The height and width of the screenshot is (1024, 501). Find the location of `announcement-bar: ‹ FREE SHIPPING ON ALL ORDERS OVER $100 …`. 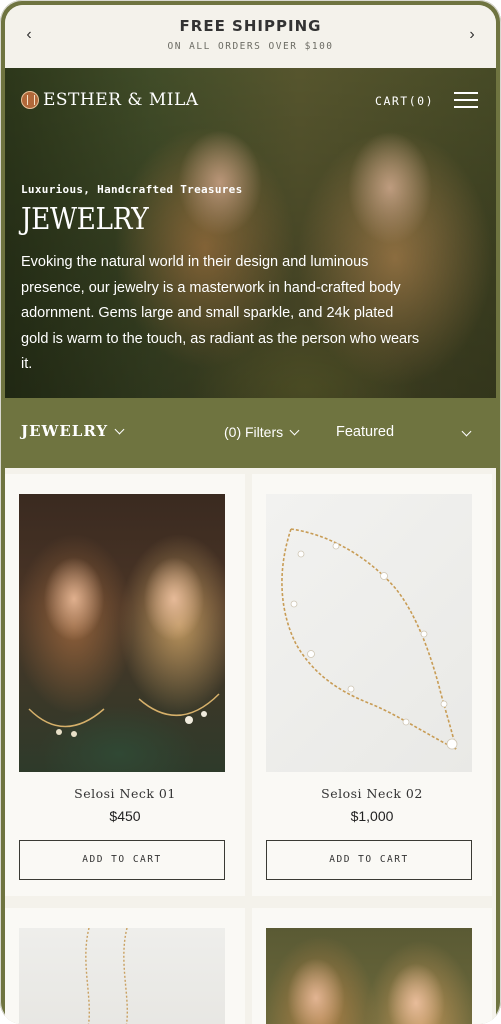

announcement-bar: ‹ FREE SHIPPING ON ALL ORDERS OVER $100 … is located at coordinates (250, 36).